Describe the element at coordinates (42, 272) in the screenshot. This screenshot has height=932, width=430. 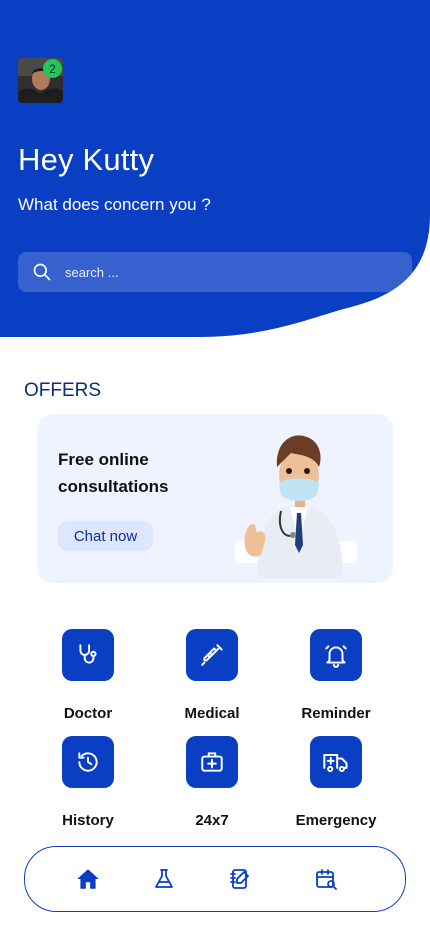
I see `search-icon` at that location.